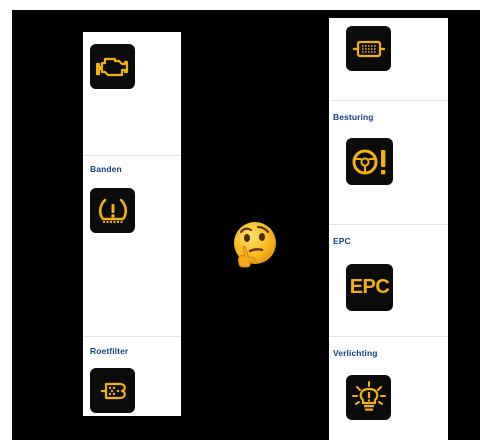 The height and width of the screenshot is (440, 492). I want to click on section-label-roetfilter: Roetfilter, so click(109, 351).